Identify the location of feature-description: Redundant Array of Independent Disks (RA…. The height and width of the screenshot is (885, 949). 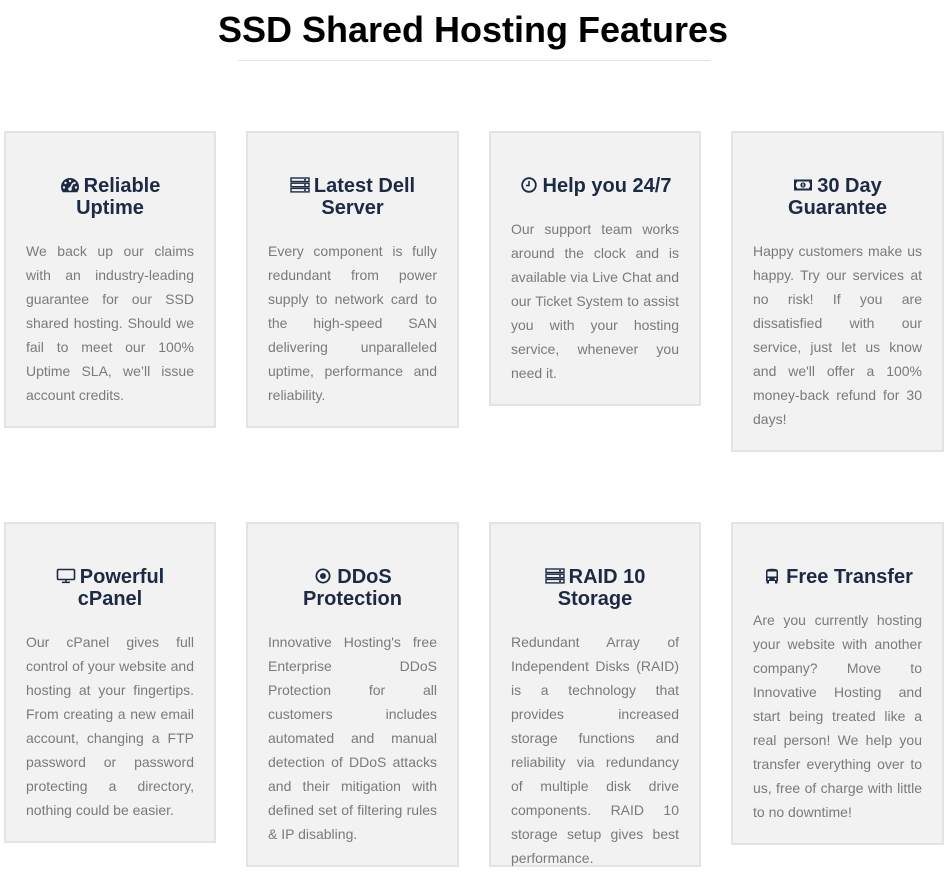
(595, 750).